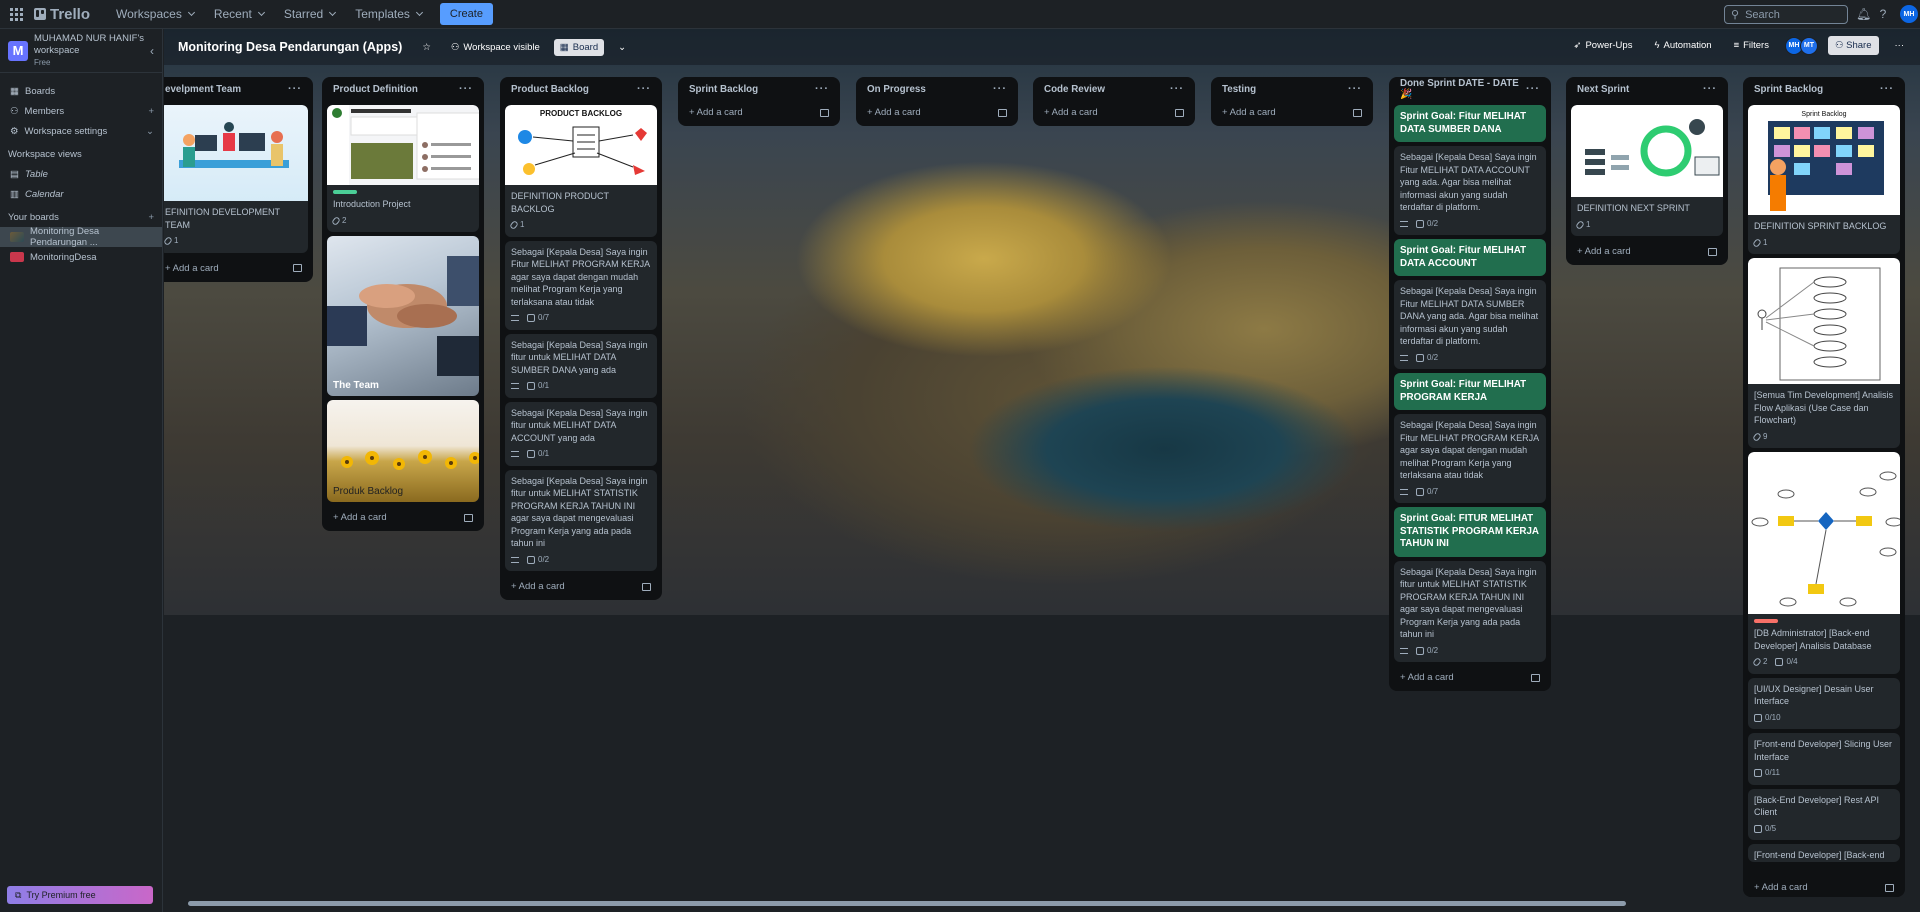 The width and height of the screenshot is (1920, 912). I want to click on app-switcher-icon, so click(16, 14).